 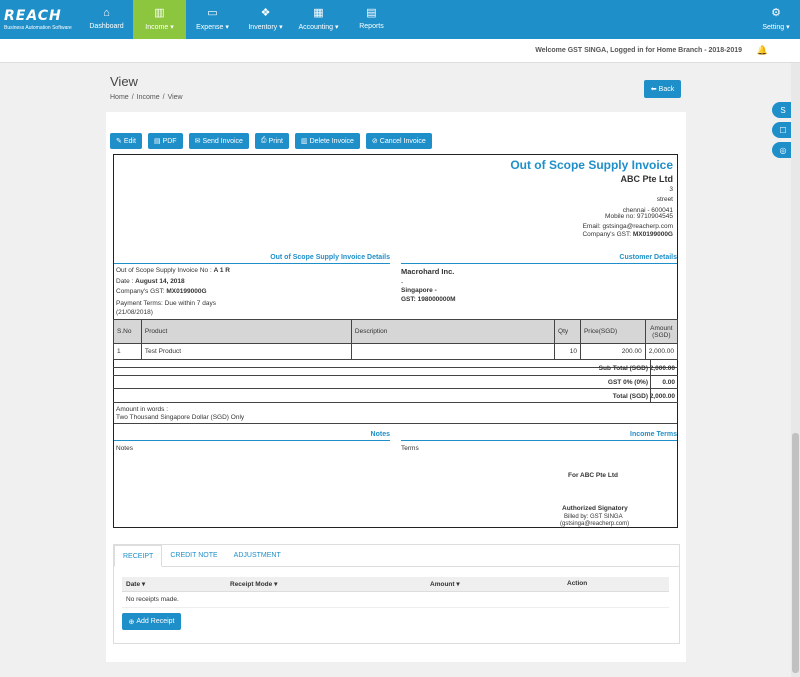 I want to click on for-company: For ABC Pte Ltd, so click(x=593, y=475).